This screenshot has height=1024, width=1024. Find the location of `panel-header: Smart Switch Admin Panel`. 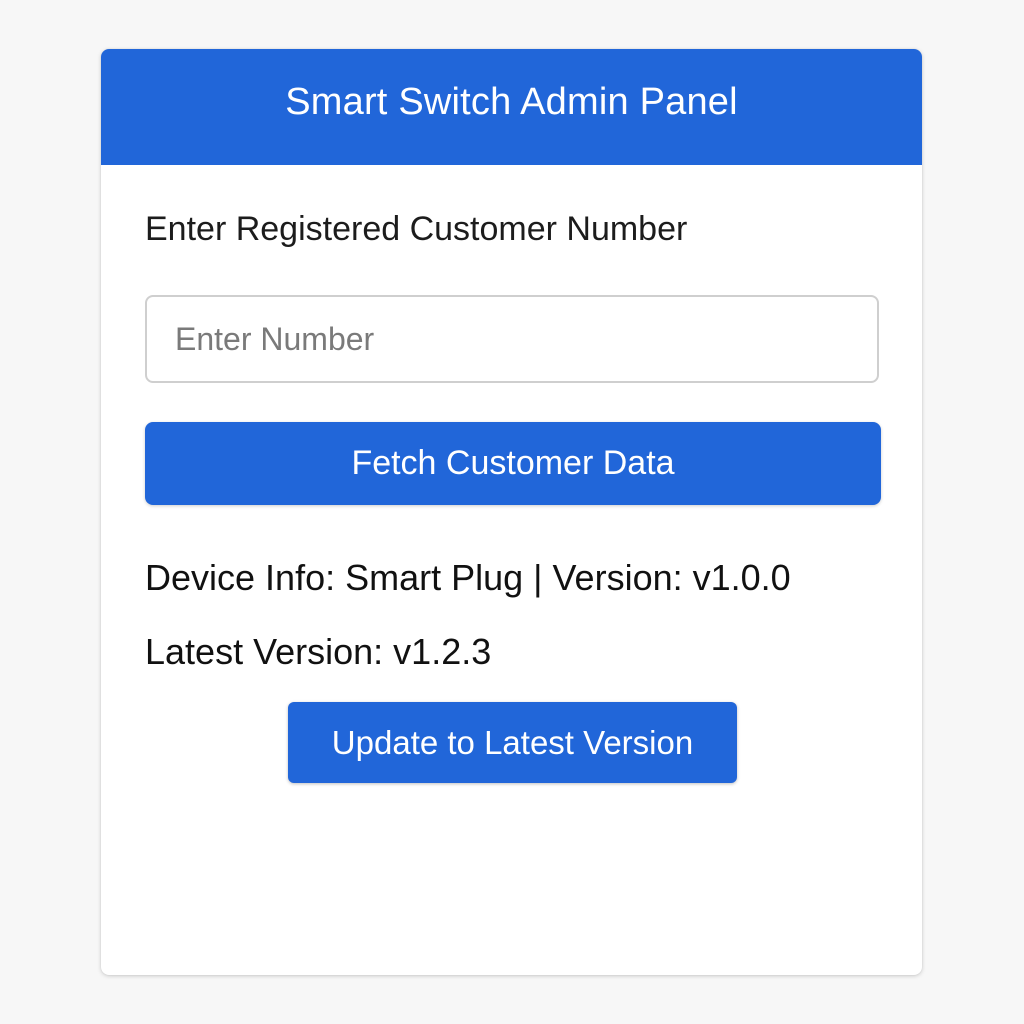

panel-header: Smart Switch Admin Panel is located at coordinates (511, 107).